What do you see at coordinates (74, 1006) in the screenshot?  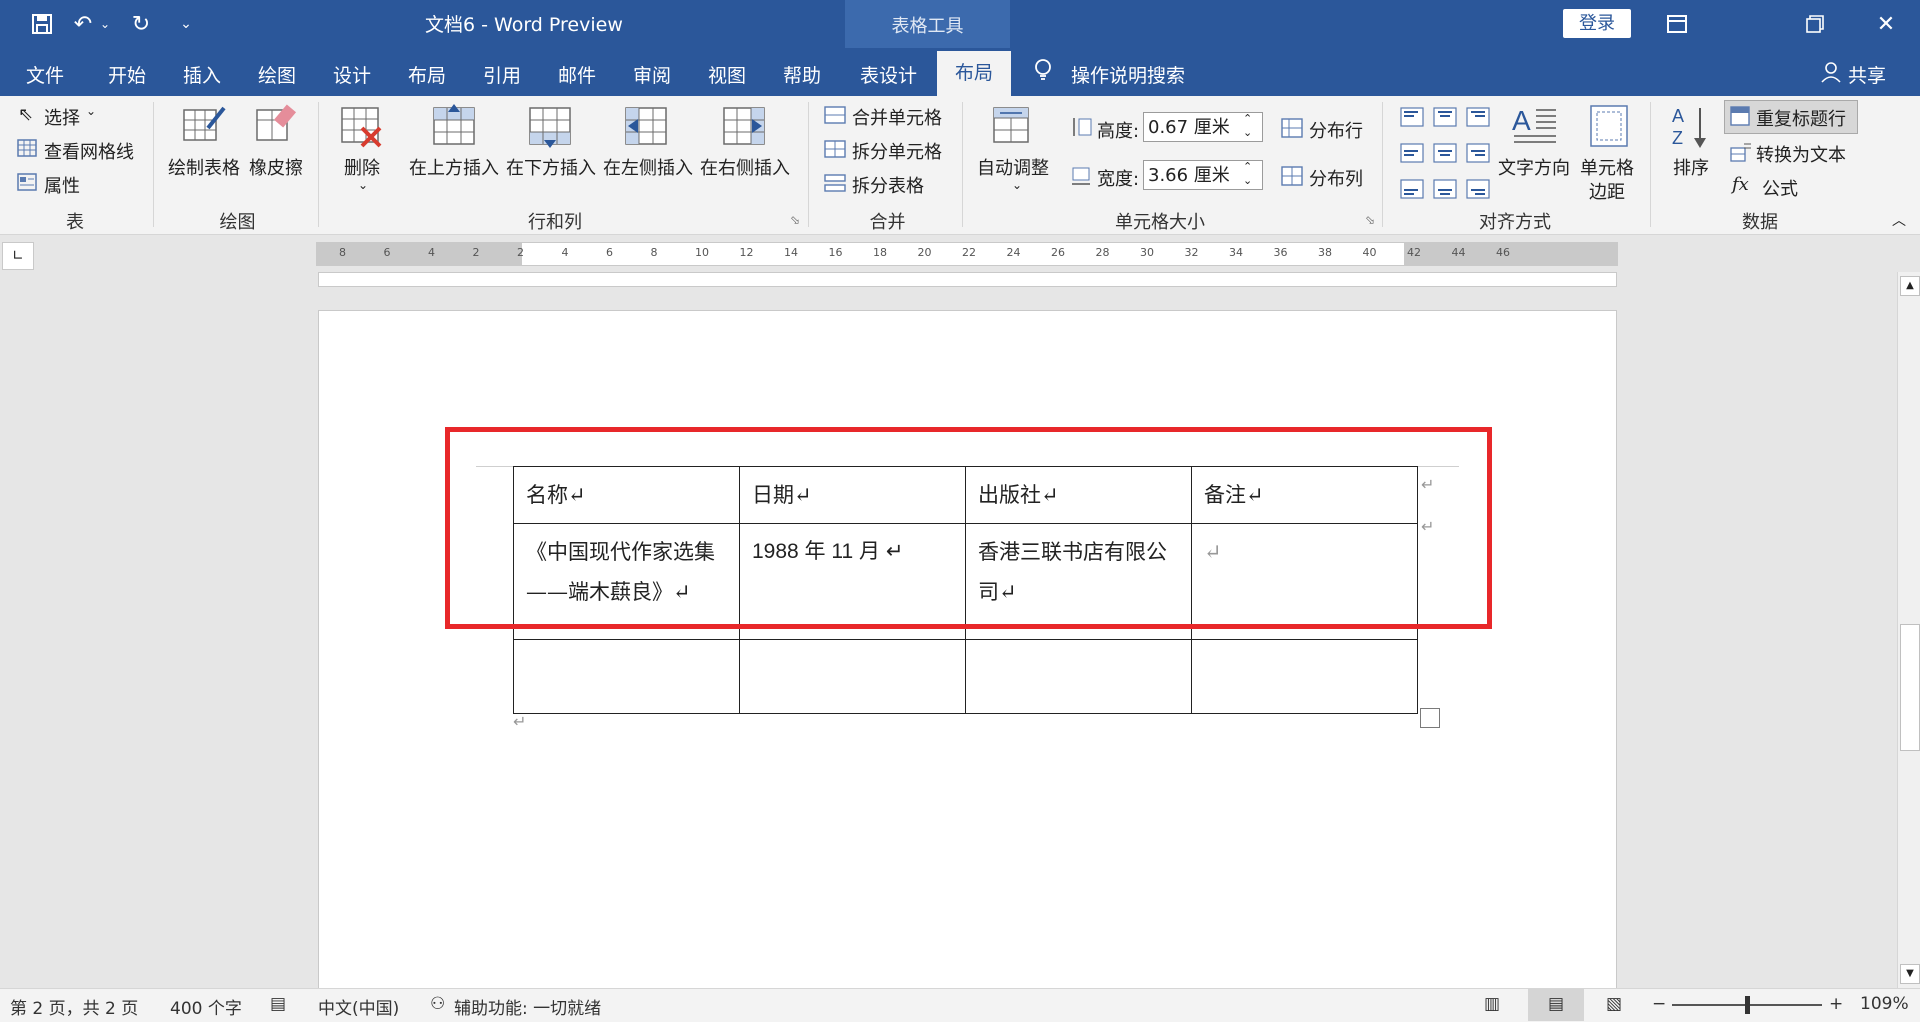 I see `page-count: 第 2 页，共 2 页` at bounding box center [74, 1006].